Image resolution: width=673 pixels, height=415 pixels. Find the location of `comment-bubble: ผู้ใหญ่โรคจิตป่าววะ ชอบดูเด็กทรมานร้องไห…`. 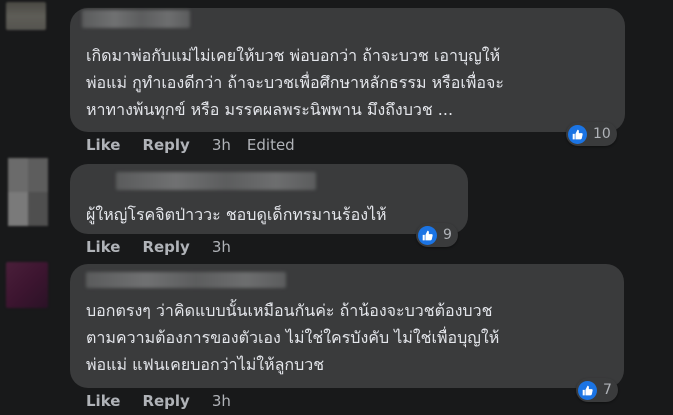

comment-bubble: ผู้ใหญ่โรคจิตป่าววะ ชอบดูเด็กทรมานร้องไห… is located at coordinates (269, 199).